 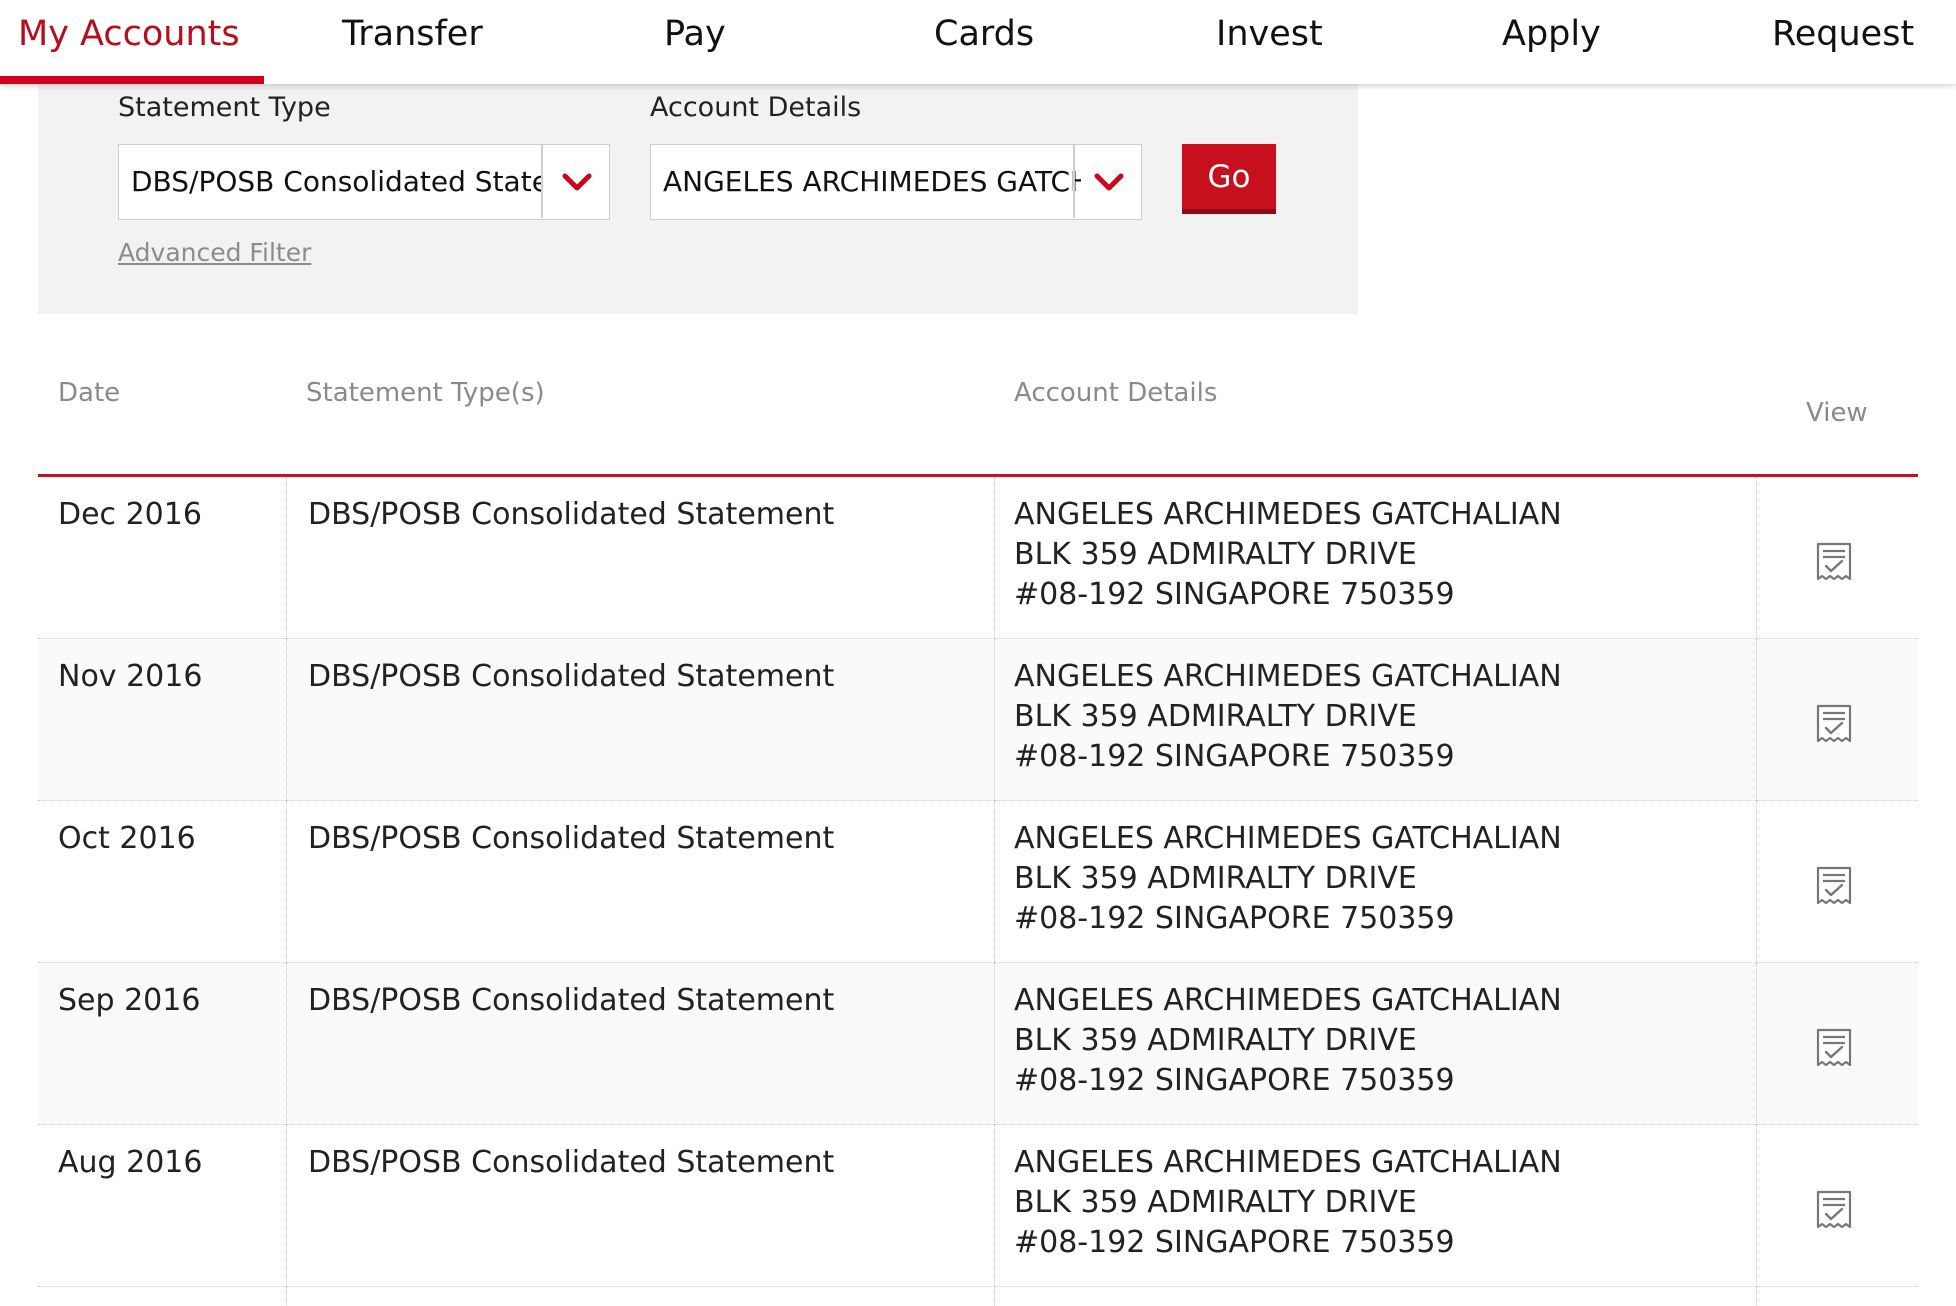 I want to click on account-details-label: Account Details, so click(x=756, y=107).